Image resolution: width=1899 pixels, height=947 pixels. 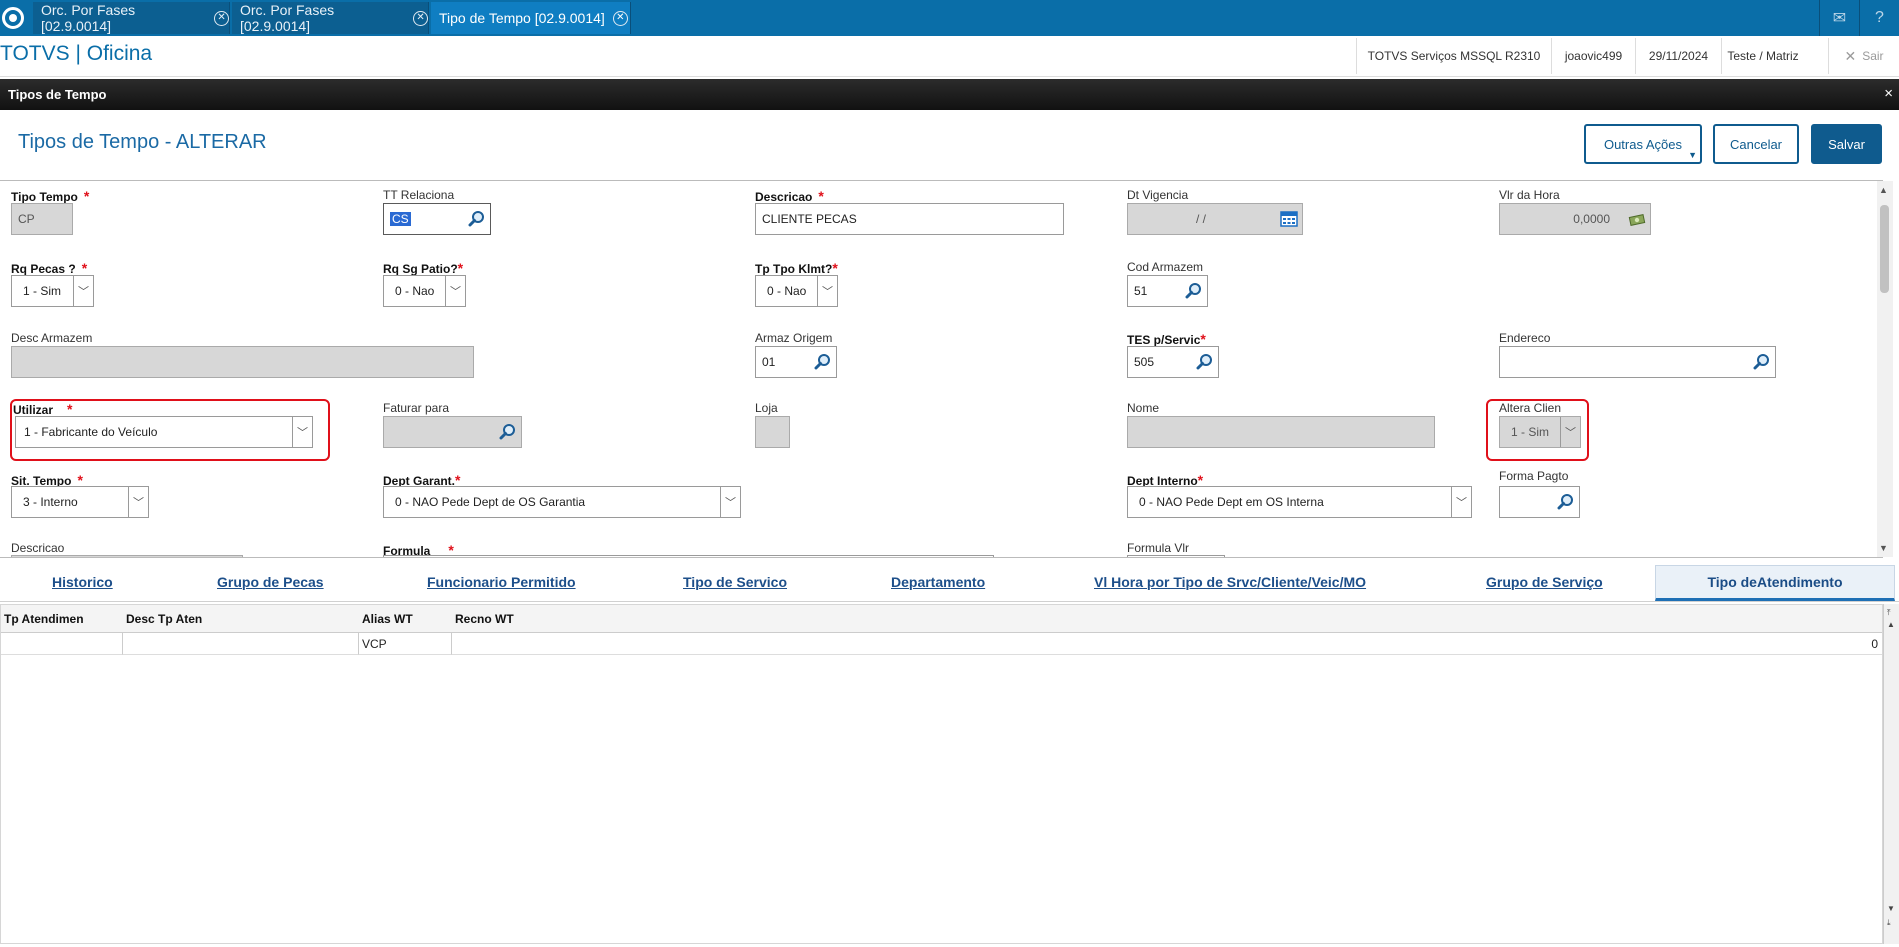 I want to click on armaz-origem-field: 01, so click(x=796, y=362).